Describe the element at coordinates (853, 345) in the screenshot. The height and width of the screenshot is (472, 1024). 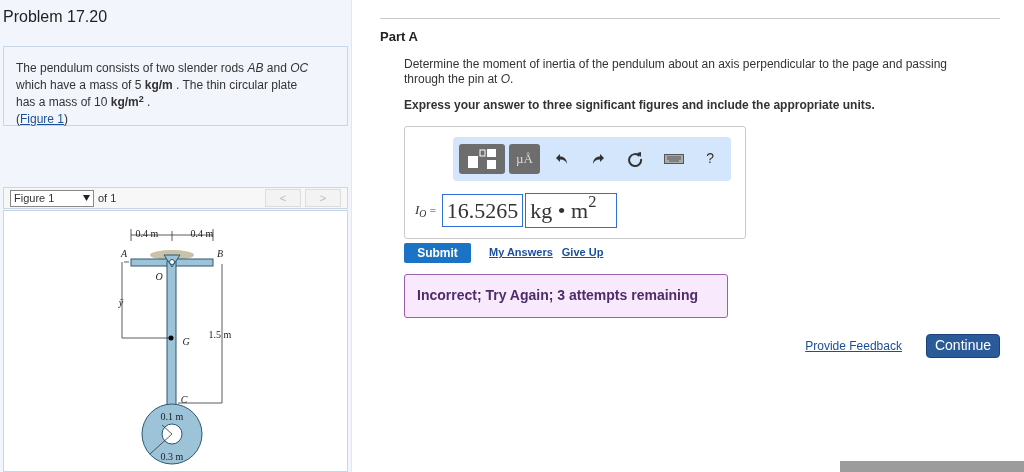
I see `feedback-link: Provide Feedback` at that location.